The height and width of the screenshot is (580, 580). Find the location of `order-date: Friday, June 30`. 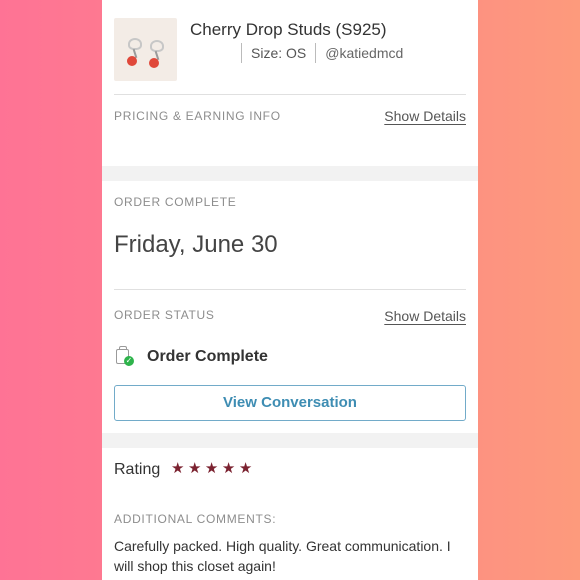

order-date: Friday, June 30 is located at coordinates (196, 244).